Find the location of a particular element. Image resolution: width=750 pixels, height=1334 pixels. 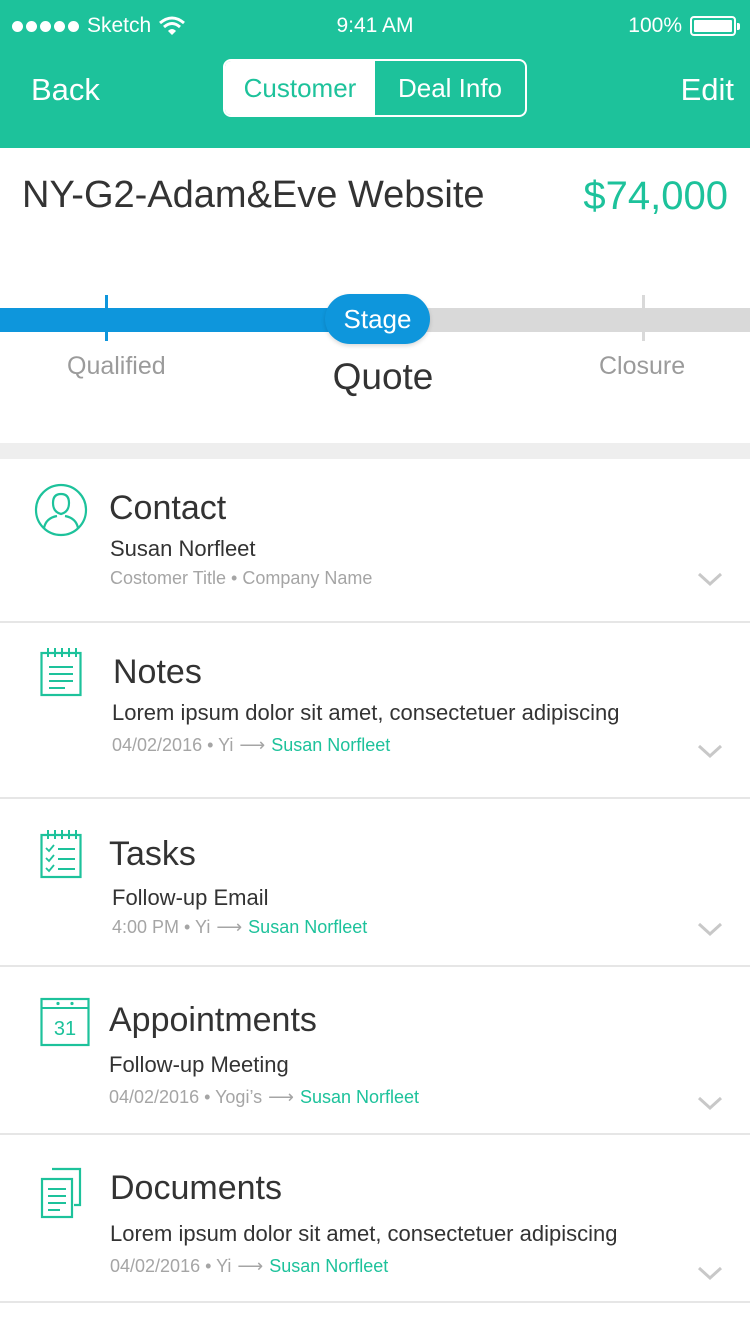

contact-subtitle: Costomer Title • Company Name is located at coordinates (241, 578).